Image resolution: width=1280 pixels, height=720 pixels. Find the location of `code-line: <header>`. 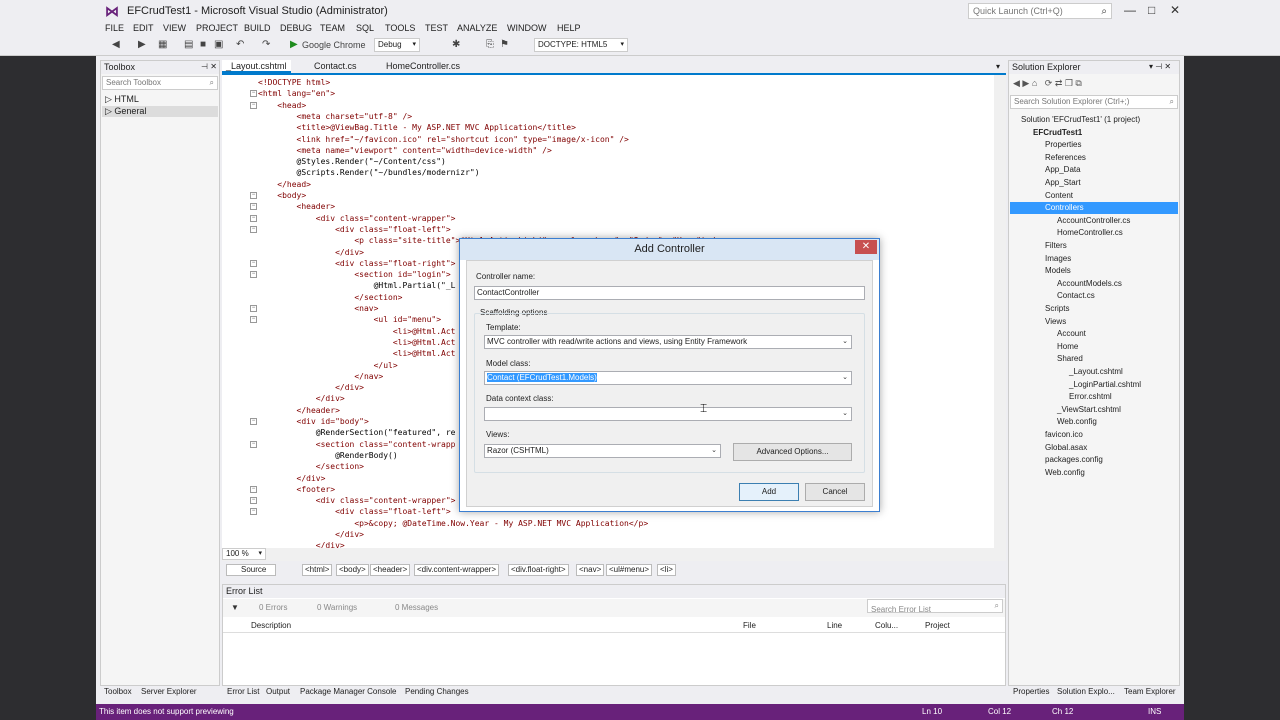

code-line: <header> is located at coordinates (297, 206).